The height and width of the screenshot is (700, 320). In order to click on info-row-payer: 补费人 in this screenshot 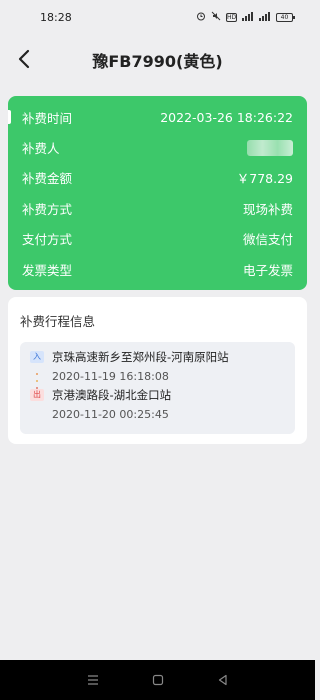, I will do `click(157, 147)`.